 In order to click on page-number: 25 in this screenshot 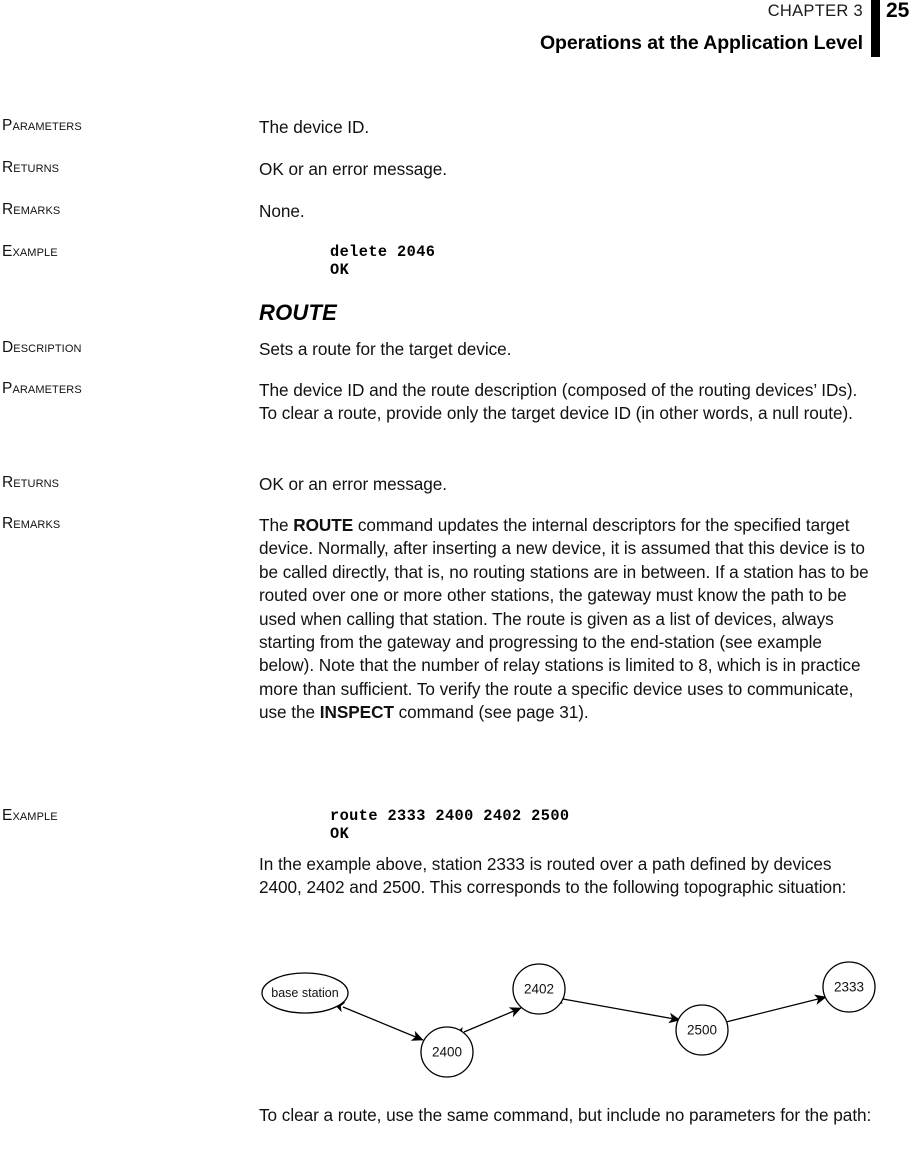, I will do `click(898, 11)`.